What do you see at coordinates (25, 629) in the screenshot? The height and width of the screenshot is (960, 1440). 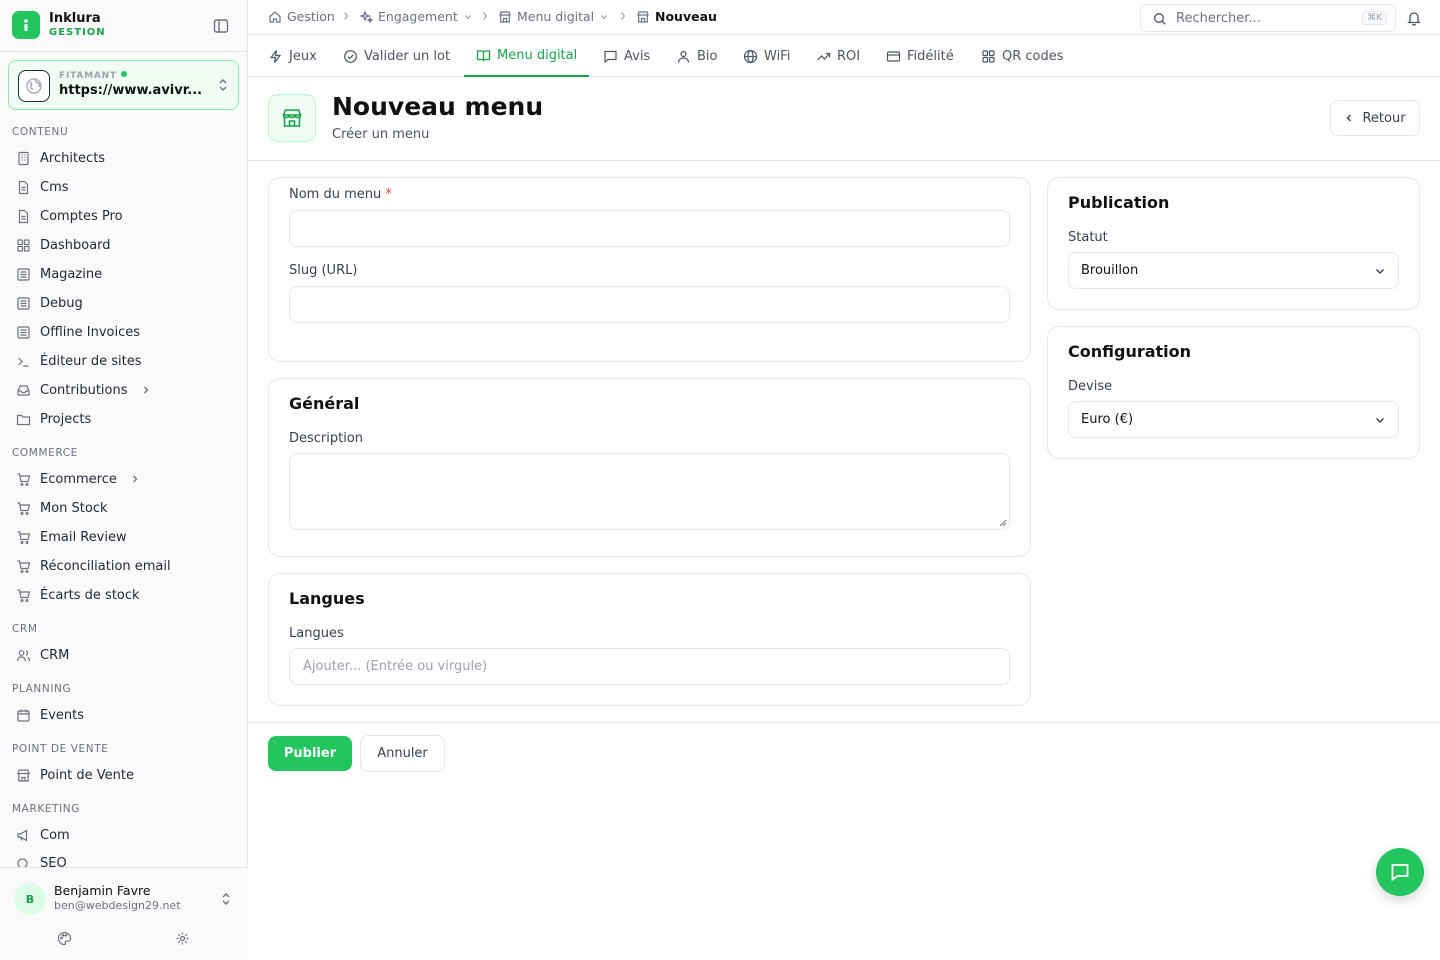 I see `section-crm: CRM` at bounding box center [25, 629].